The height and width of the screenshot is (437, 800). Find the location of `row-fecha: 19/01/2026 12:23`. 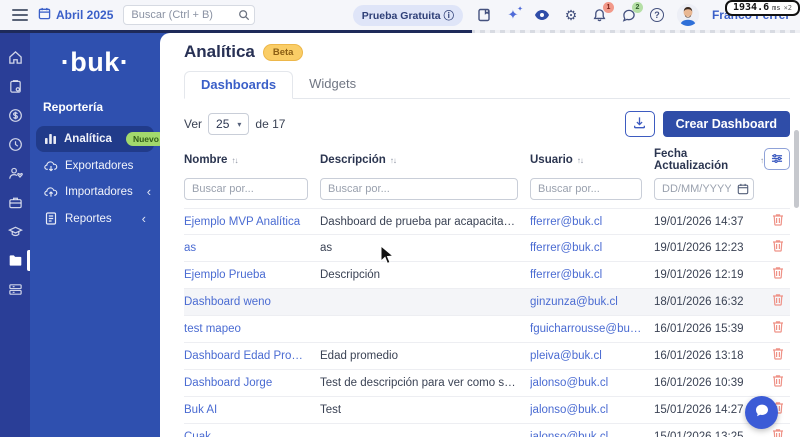

row-fecha: 19/01/2026 12:23 is located at coordinates (699, 248).